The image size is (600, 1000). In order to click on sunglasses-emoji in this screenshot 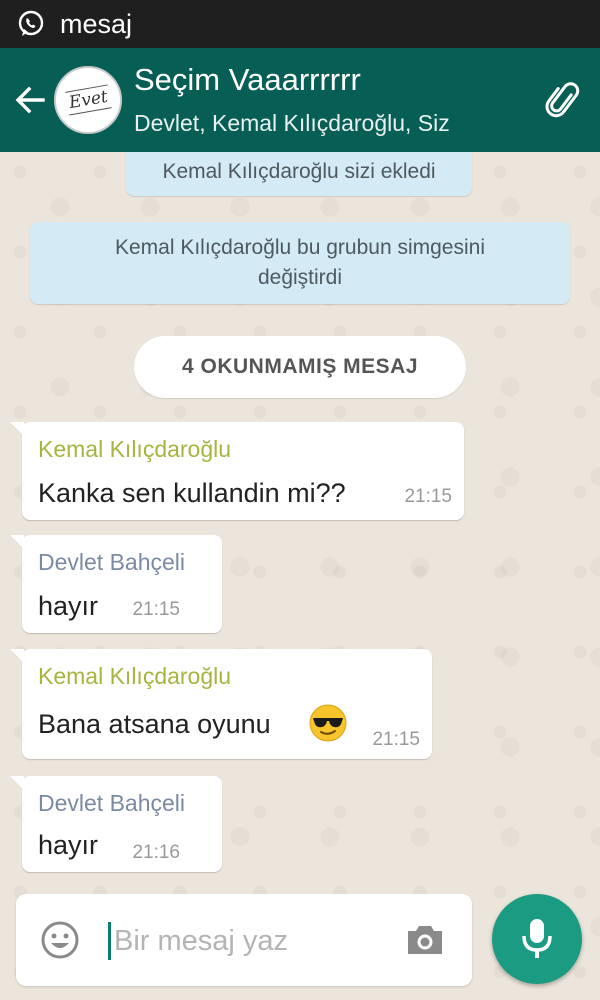, I will do `click(328, 723)`.